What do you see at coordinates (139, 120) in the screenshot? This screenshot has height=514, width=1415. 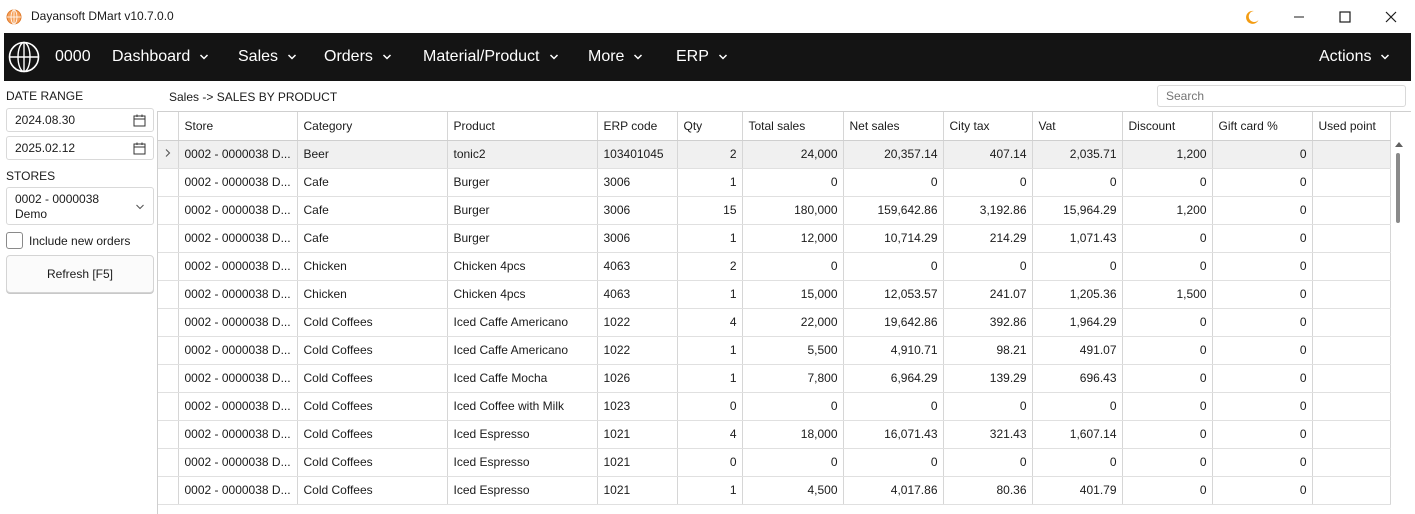 I see `calendar-icon` at bounding box center [139, 120].